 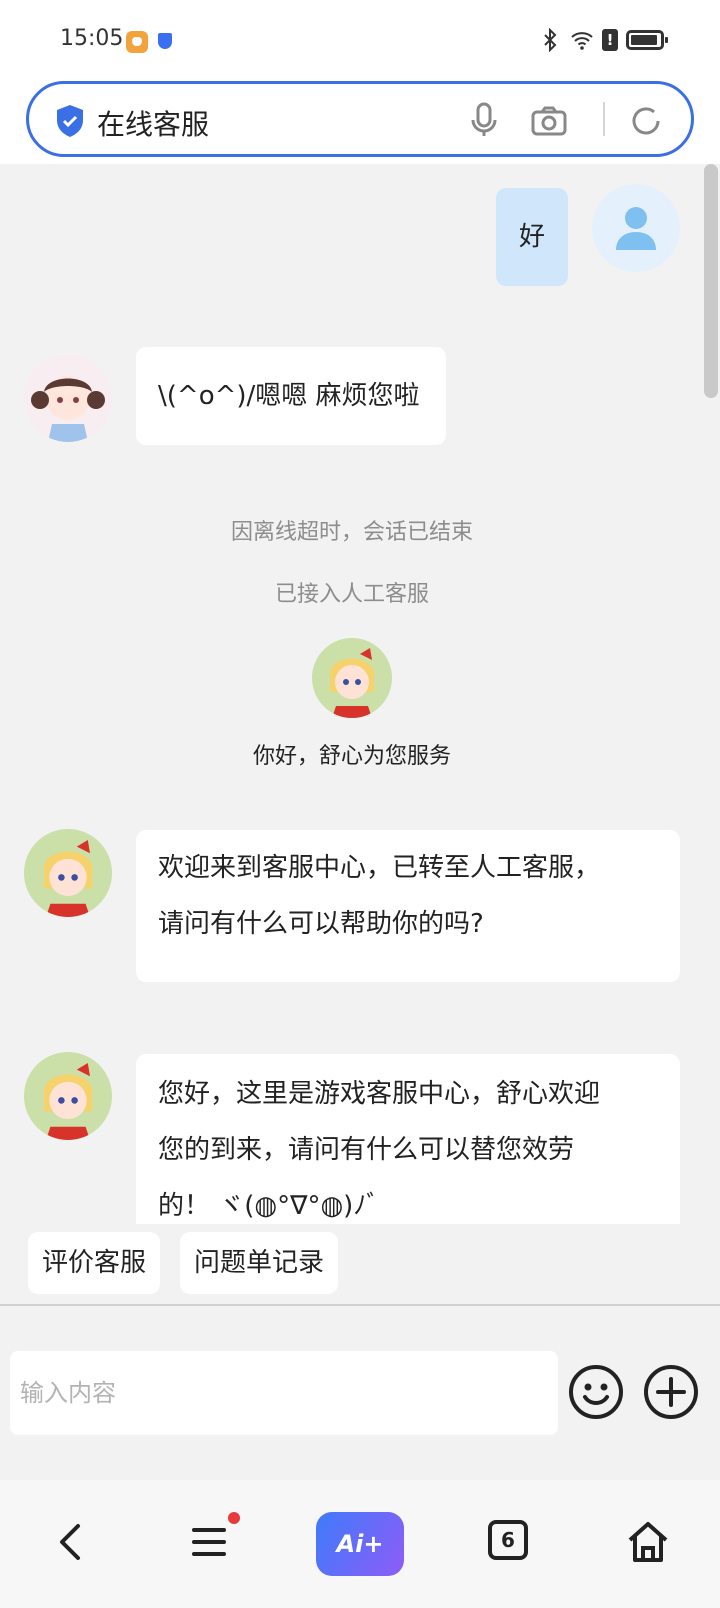 I want to click on emoji-icon, so click(x=596, y=1392).